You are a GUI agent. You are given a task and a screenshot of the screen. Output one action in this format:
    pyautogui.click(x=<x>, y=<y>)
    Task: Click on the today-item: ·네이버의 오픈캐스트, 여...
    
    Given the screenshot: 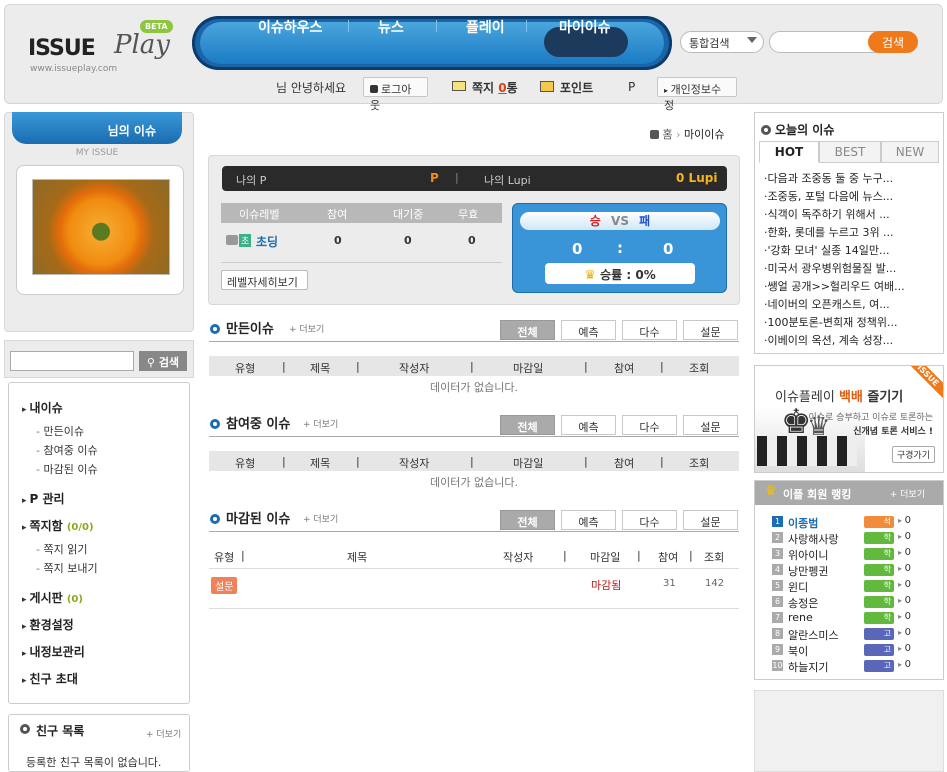 What is the action you would take?
    pyautogui.click(x=850, y=304)
    